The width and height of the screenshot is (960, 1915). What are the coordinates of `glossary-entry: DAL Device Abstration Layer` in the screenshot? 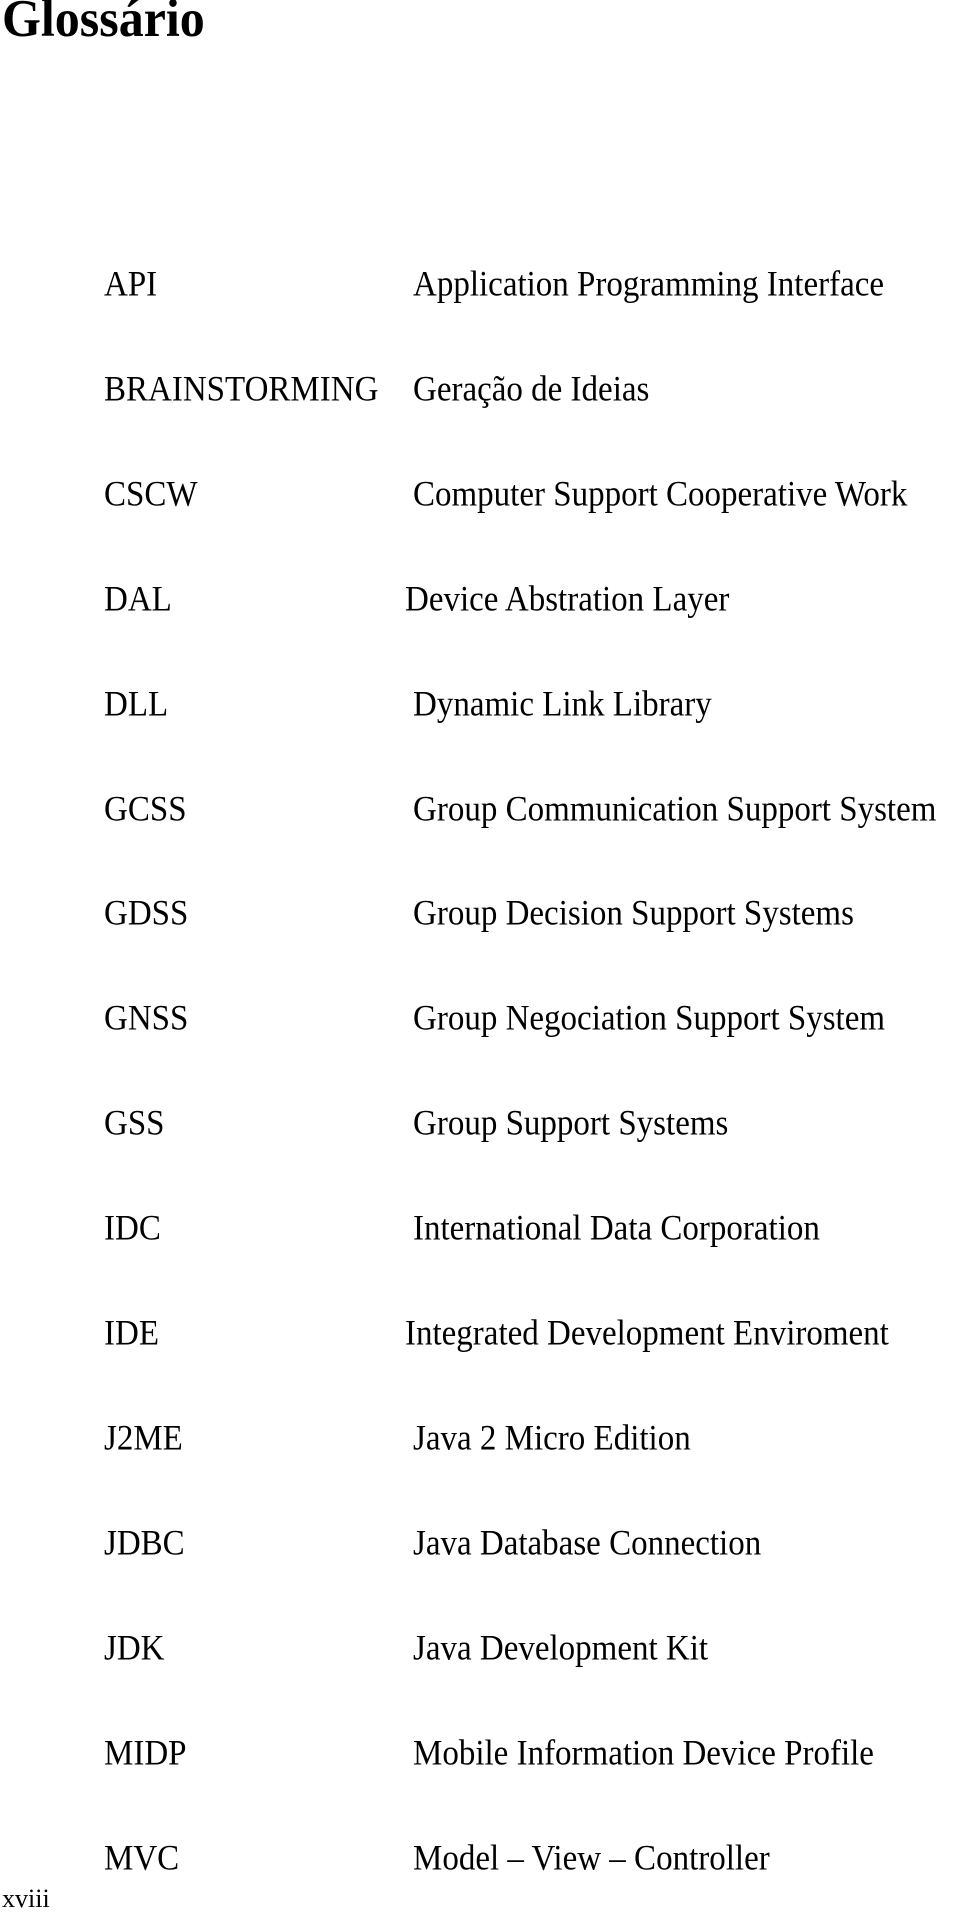 It's located at (480, 598).